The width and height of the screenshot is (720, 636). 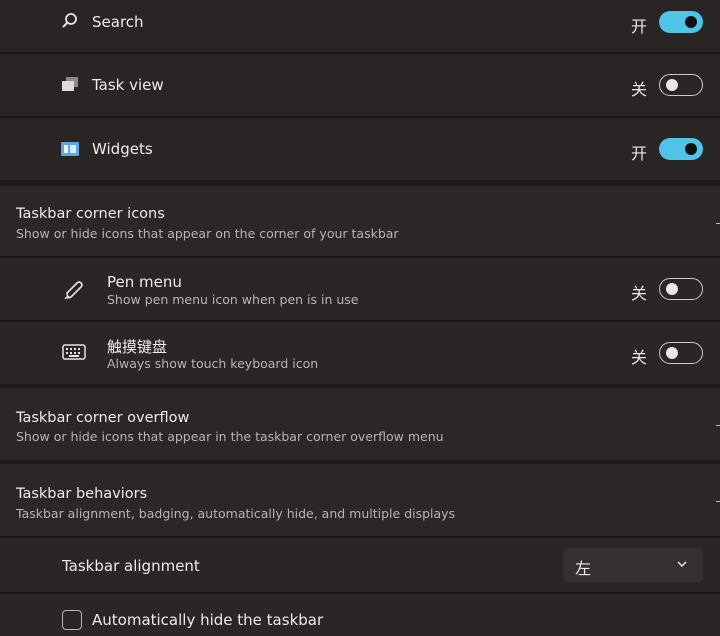 What do you see at coordinates (69, 20) in the screenshot?
I see `search-icon` at bounding box center [69, 20].